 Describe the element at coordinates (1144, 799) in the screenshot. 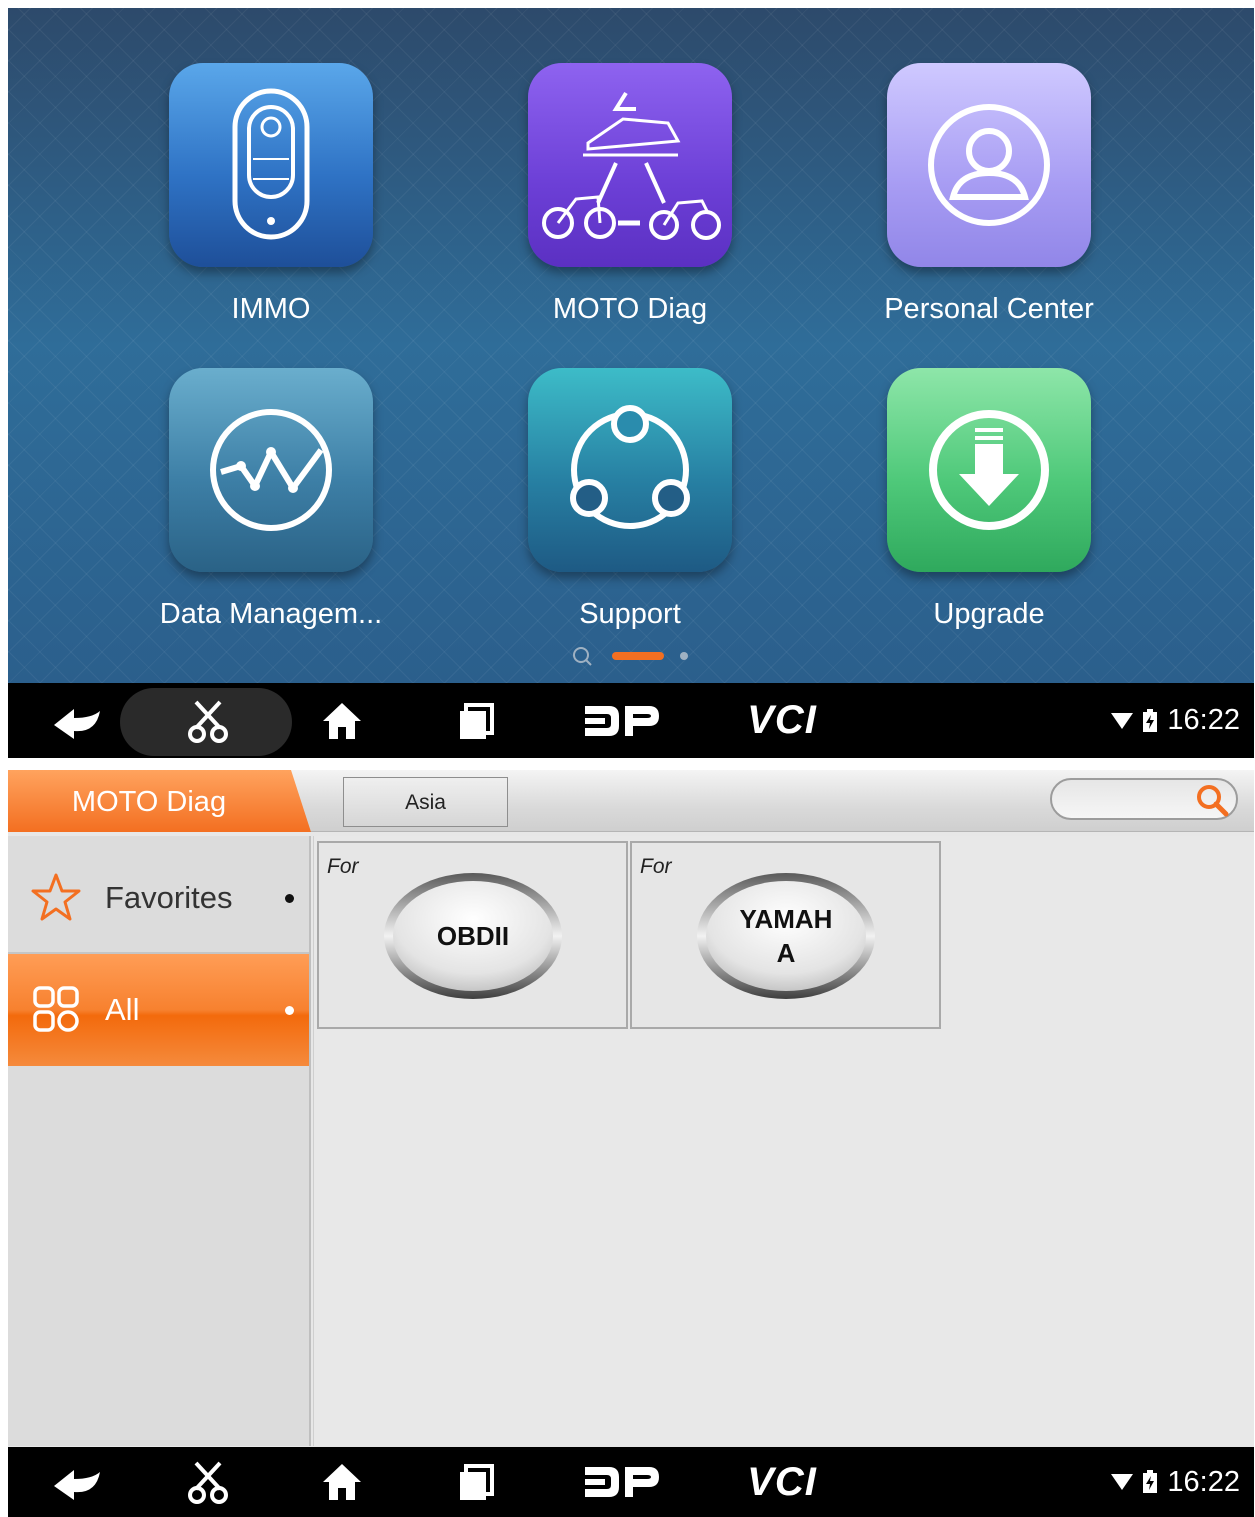

I see `search-input` at that location.